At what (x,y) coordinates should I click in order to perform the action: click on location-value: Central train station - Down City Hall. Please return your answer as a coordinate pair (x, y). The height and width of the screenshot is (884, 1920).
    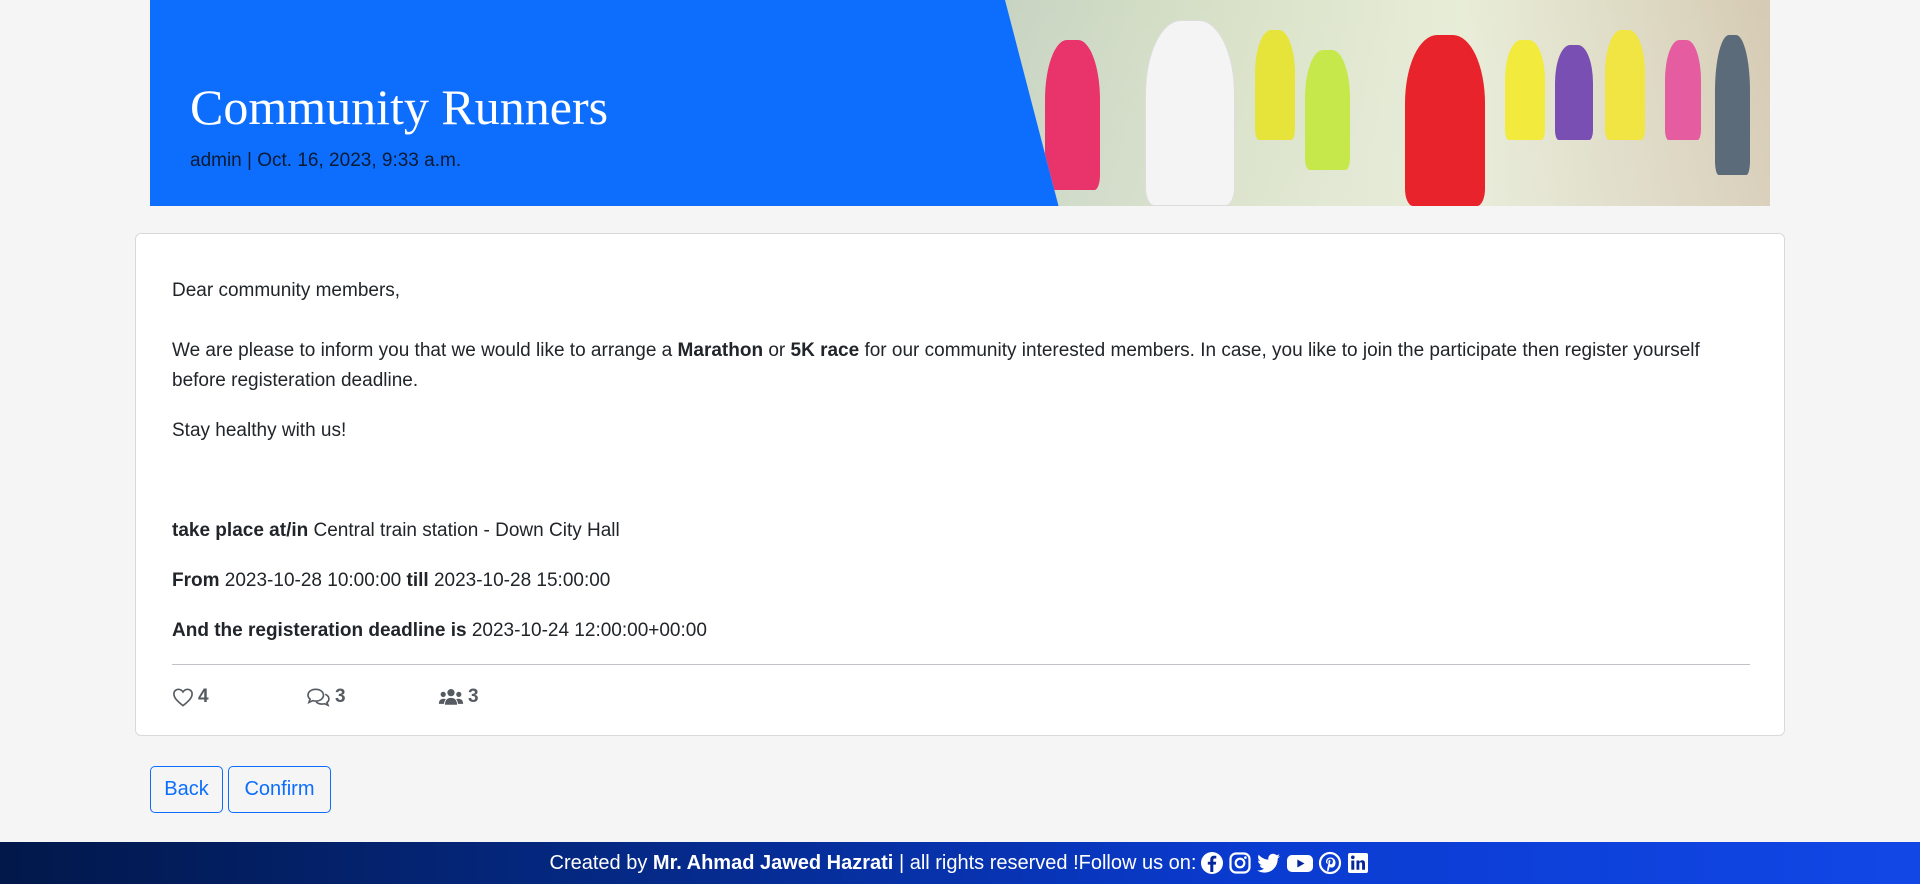
    Looking at the image, I should click on (464, 530).